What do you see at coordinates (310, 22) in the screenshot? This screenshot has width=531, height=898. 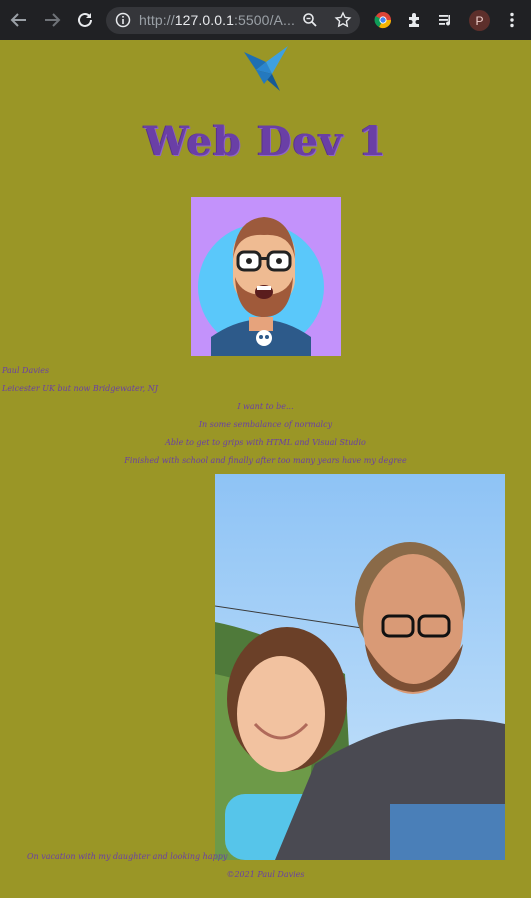 I see `zoom-icon` at bounding box center [310, 22].